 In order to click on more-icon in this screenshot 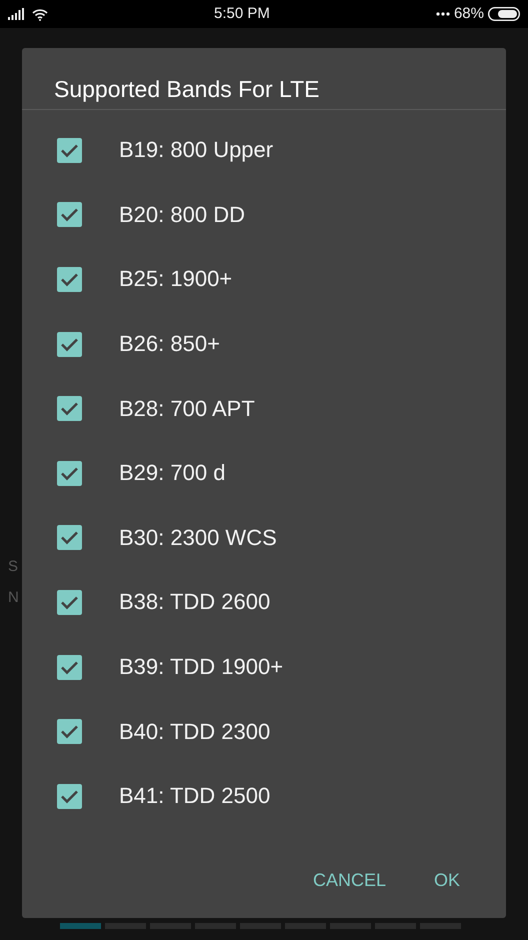, I will do `click(443, 14)`.